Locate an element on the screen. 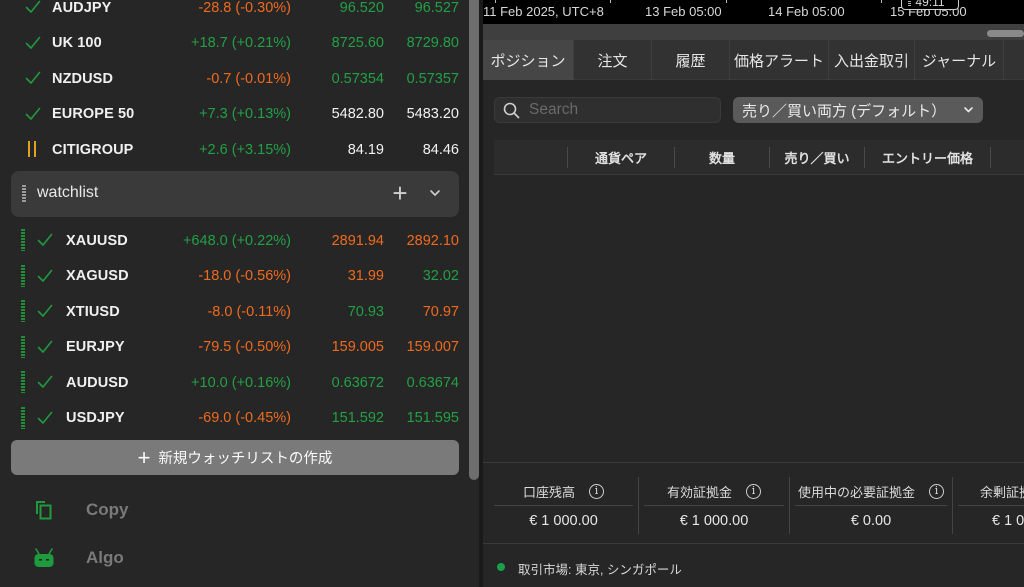 This screenshot has width=1024, height=587. instrument-ask-price: 2892.10 is located at coordinates (433, 241).